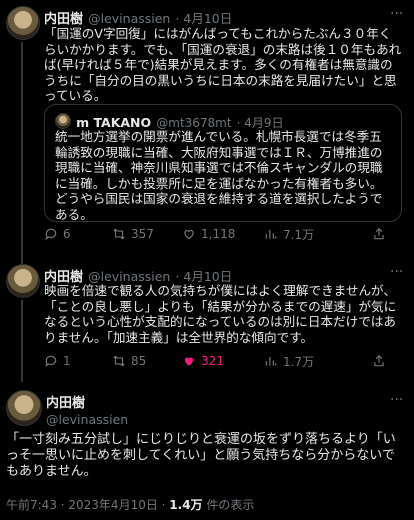  I want to click on retweet-button: 357, so click(133, 234).